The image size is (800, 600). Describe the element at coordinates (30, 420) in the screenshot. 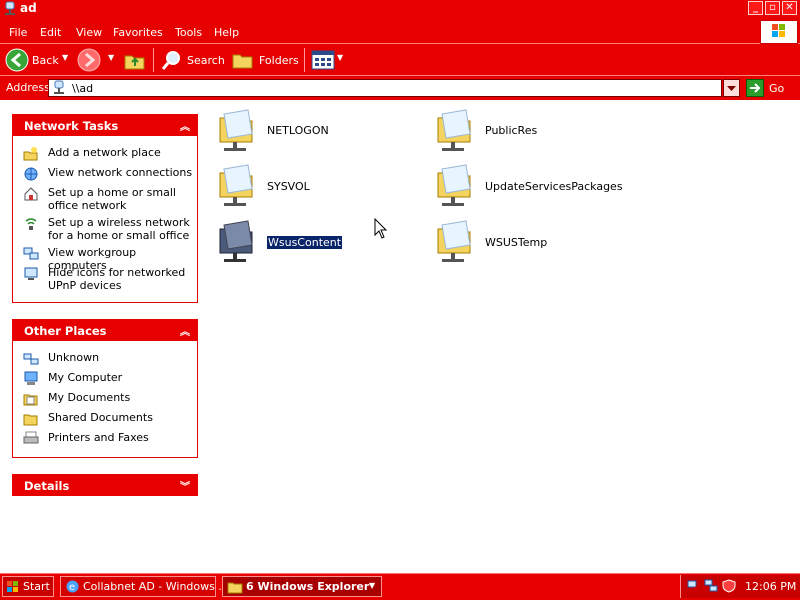

I see `shared-documents-icon` at that location.